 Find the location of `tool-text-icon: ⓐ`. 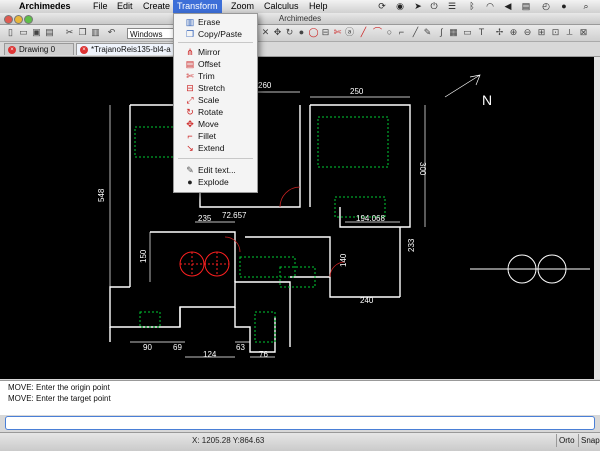

tool-text-icon: ⓐ is located at coordinates (349, 32).